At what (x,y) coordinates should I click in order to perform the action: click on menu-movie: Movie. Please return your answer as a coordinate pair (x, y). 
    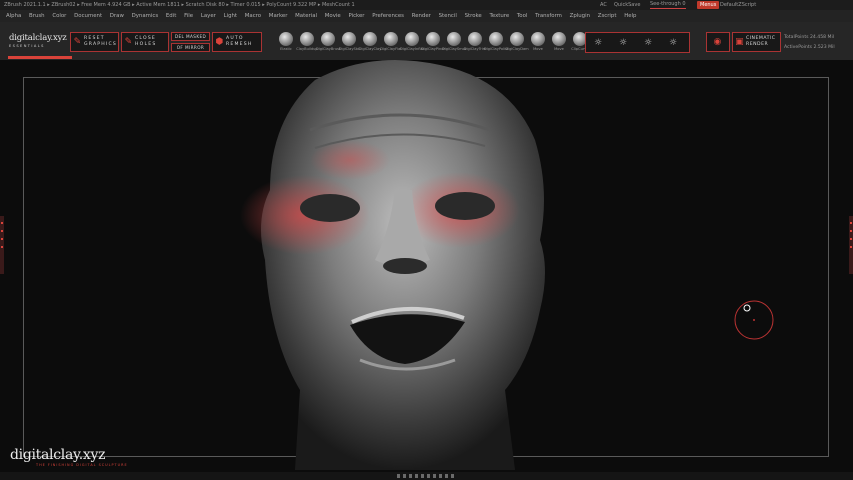
    Looking at the image, I should click on (333, 16).